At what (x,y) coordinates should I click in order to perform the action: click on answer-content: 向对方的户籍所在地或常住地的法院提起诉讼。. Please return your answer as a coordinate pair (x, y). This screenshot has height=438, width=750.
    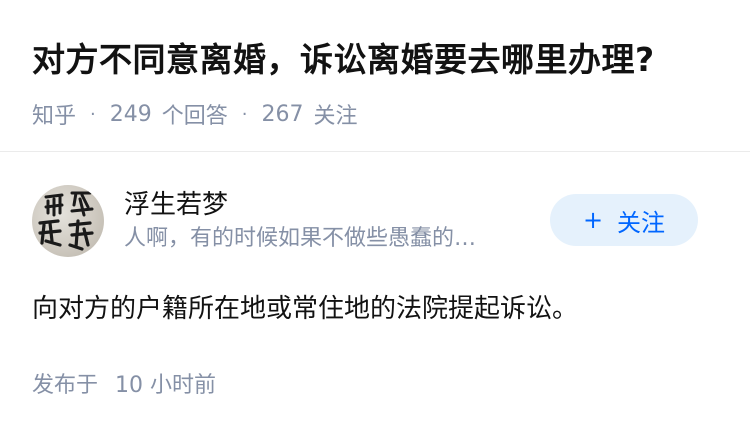
    Looking at the image, I should click on (365, 309).